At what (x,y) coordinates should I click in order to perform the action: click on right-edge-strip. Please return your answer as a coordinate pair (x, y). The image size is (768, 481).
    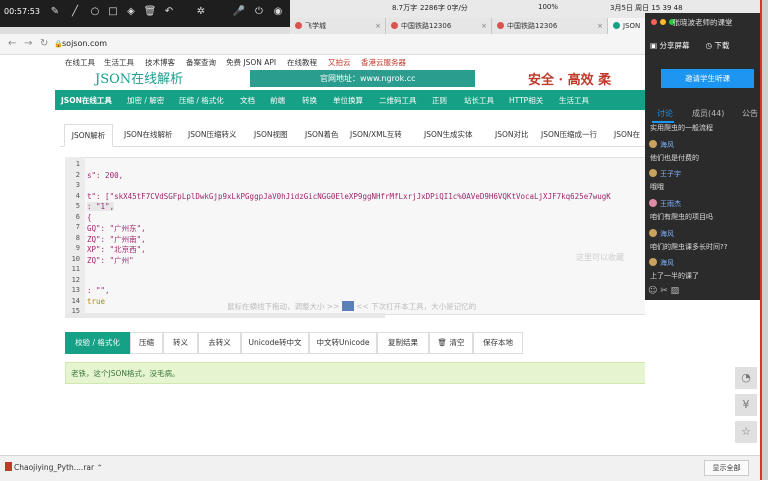
    Looking at the image, I should click on (765, 240).